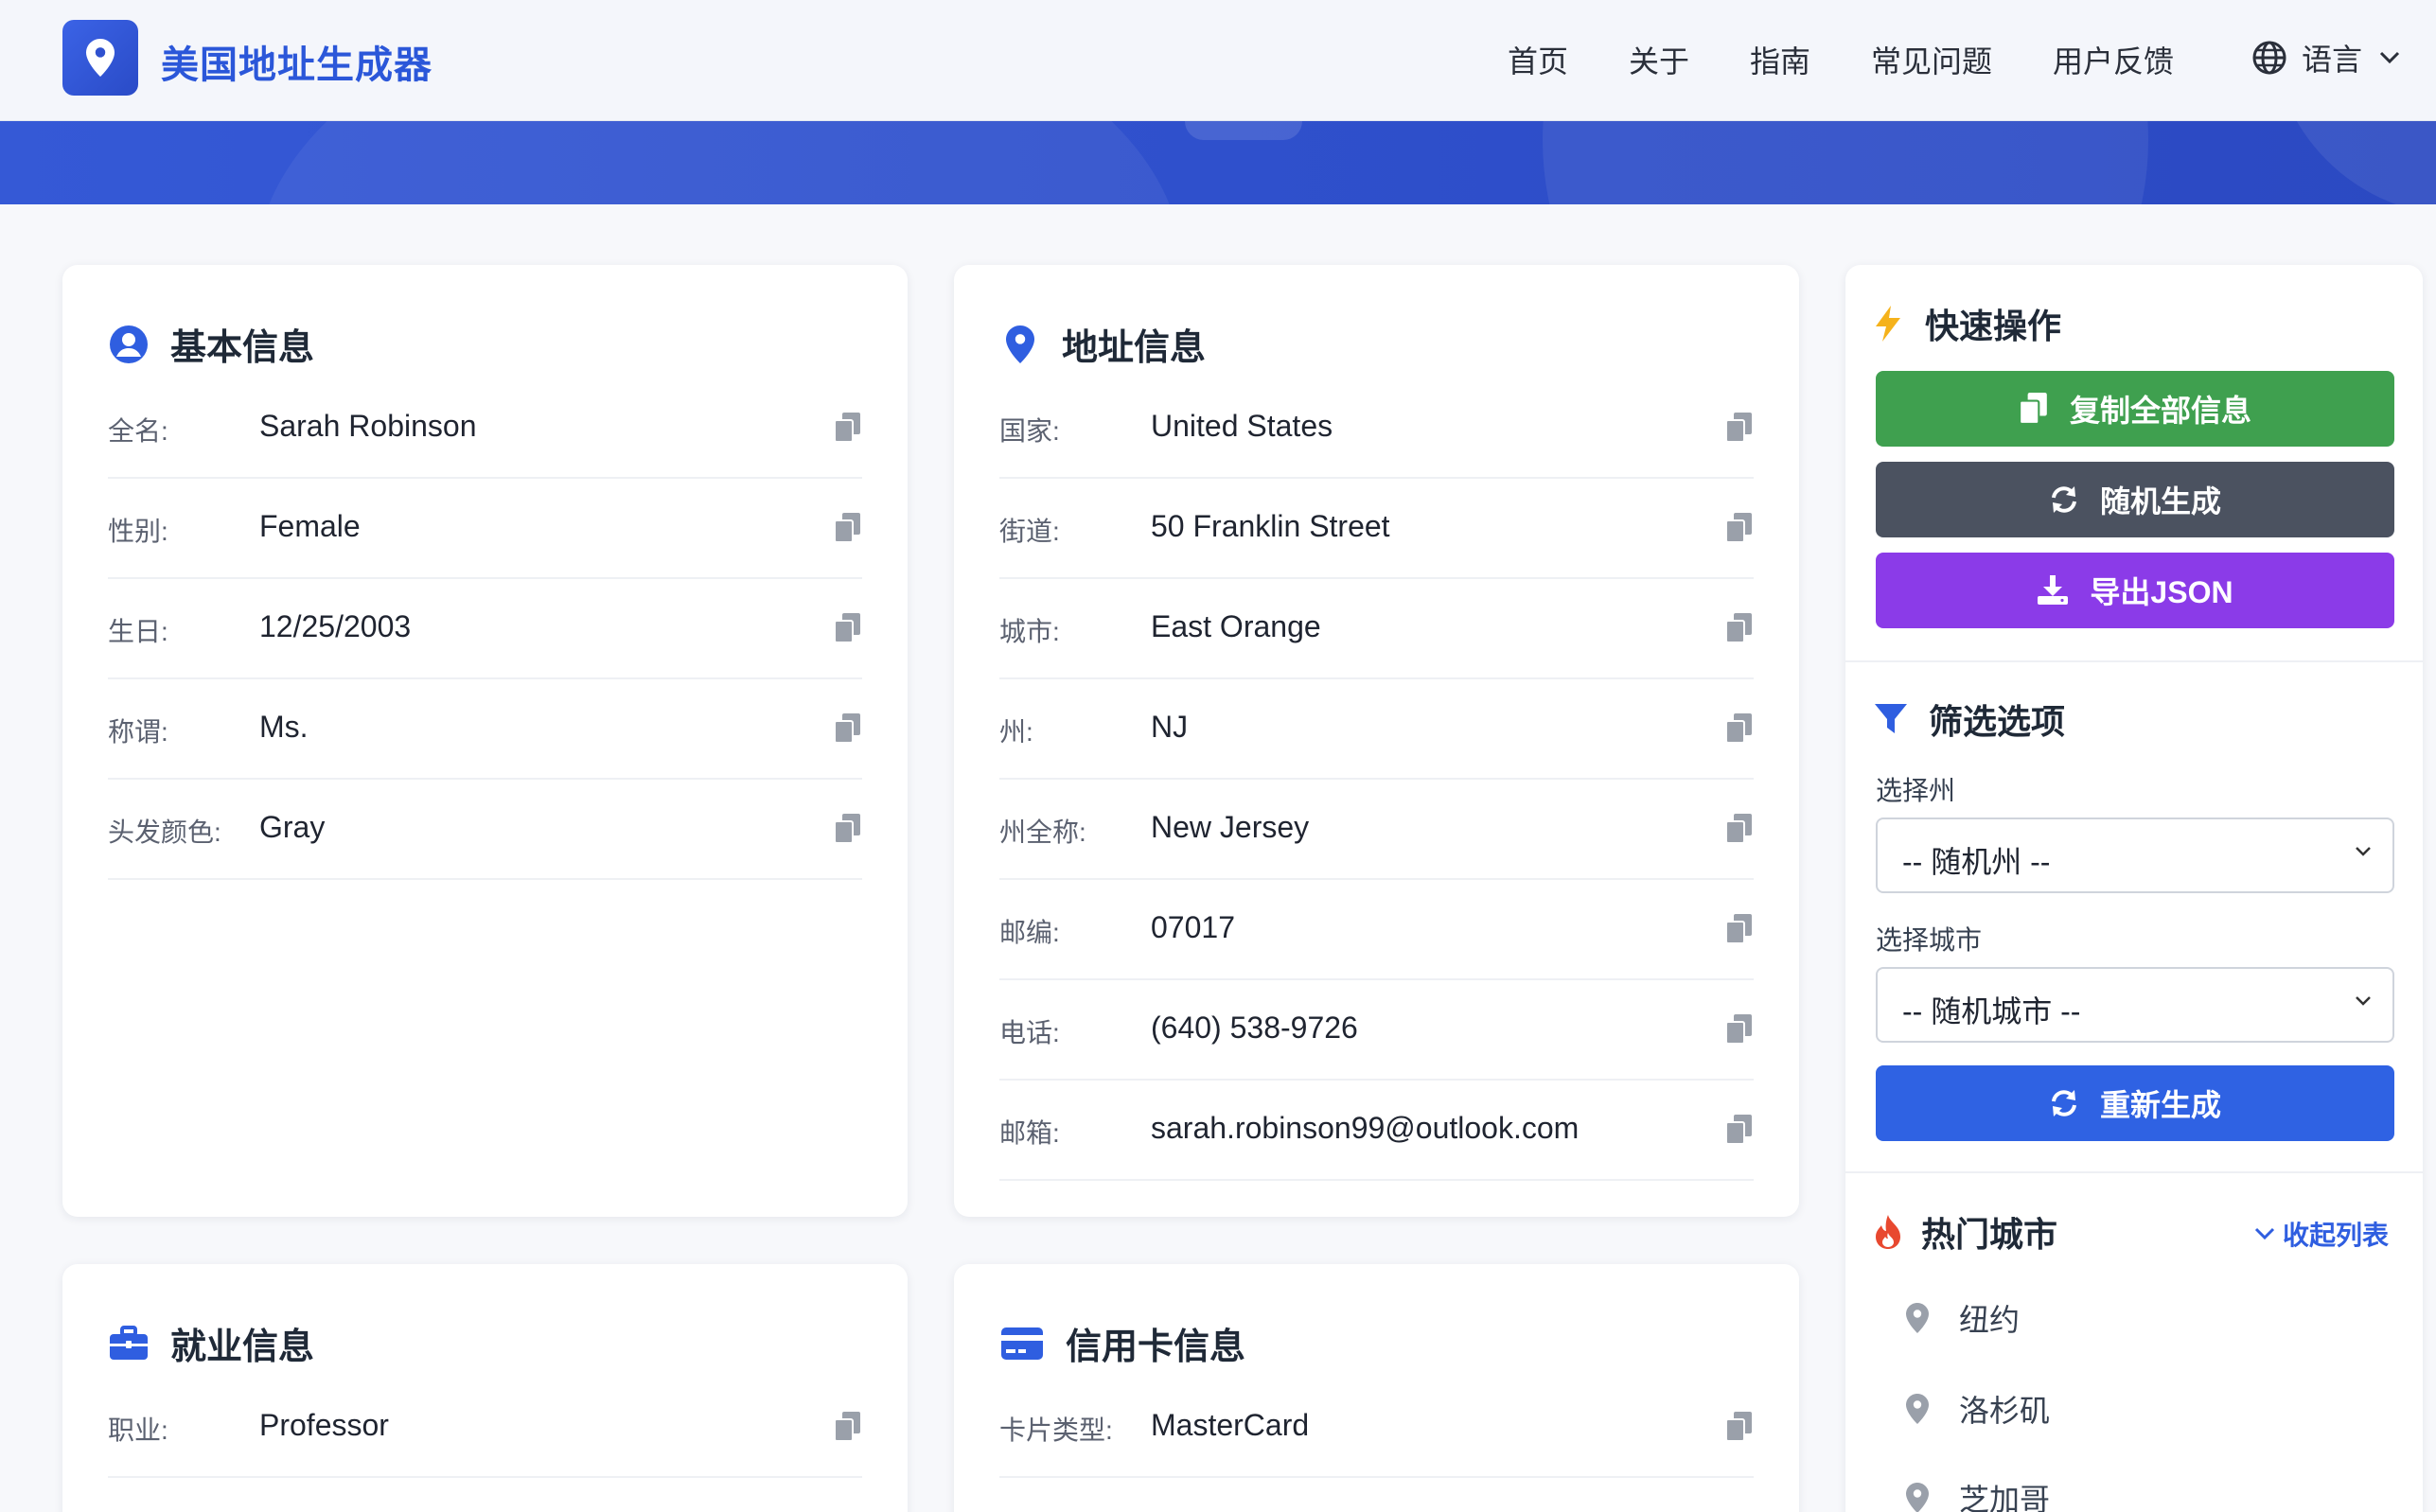 The width and height of the screenshot is (2436, 1512). I want to click on field-value: NJ, so click(1170, 727).